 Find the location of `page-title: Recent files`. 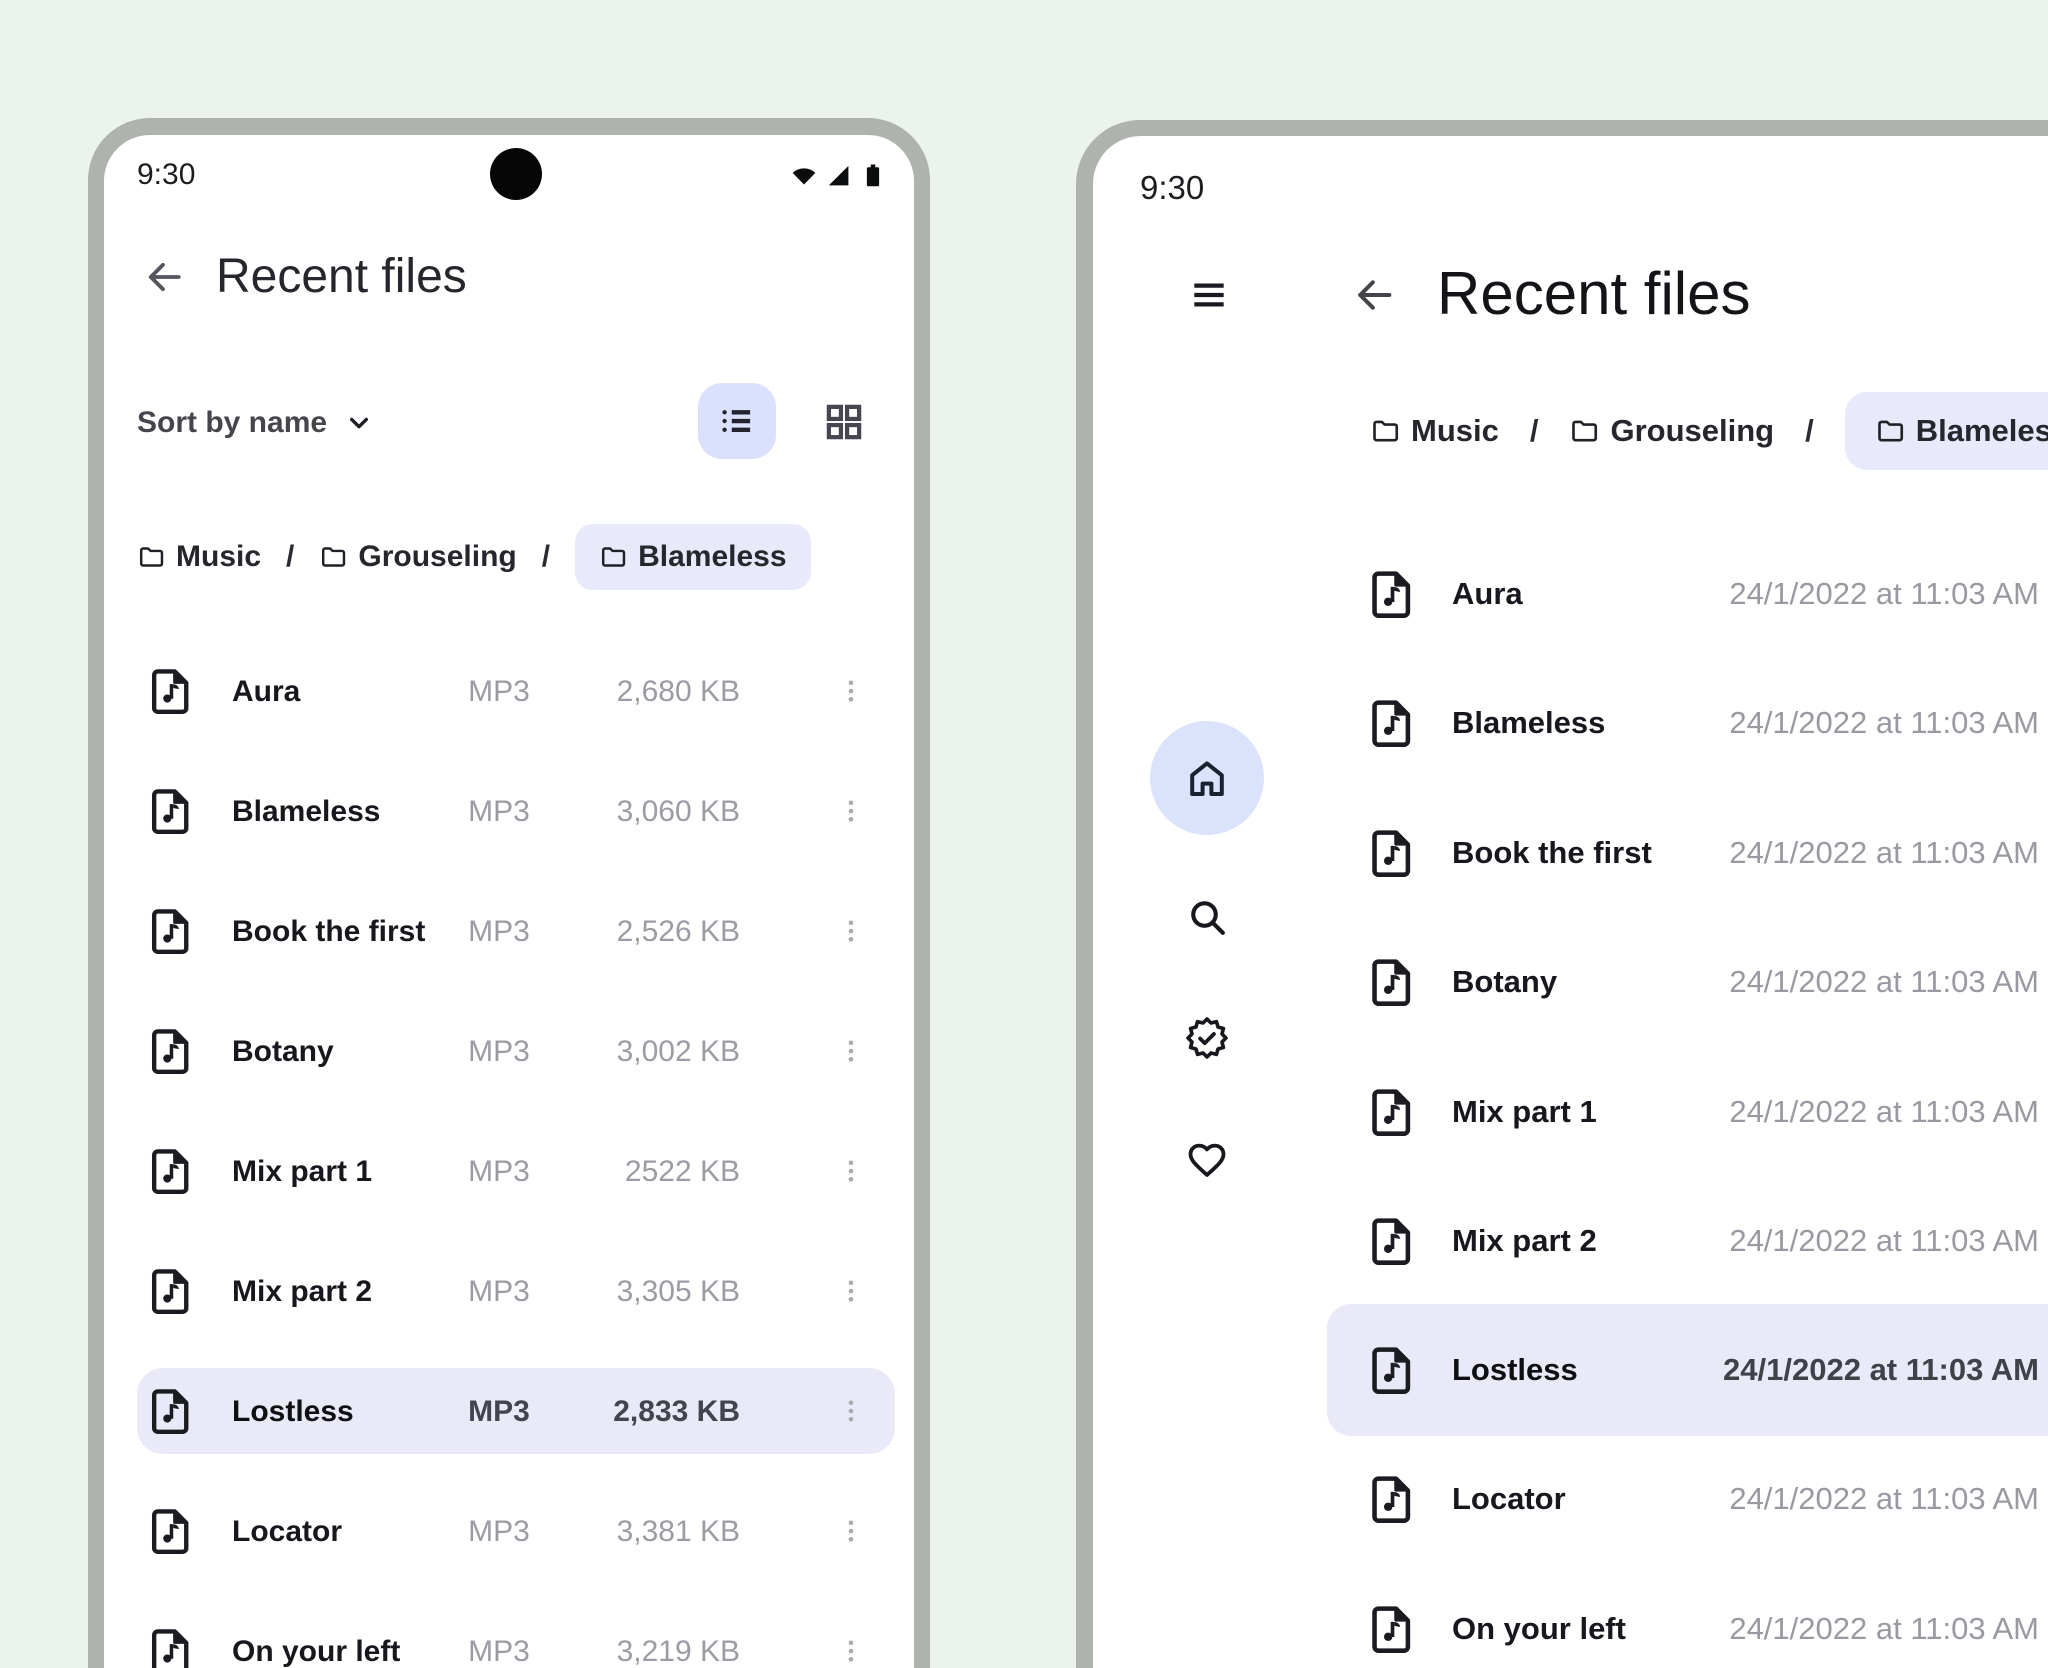

page-title: Recent files is located at coordinates (1594, 293).